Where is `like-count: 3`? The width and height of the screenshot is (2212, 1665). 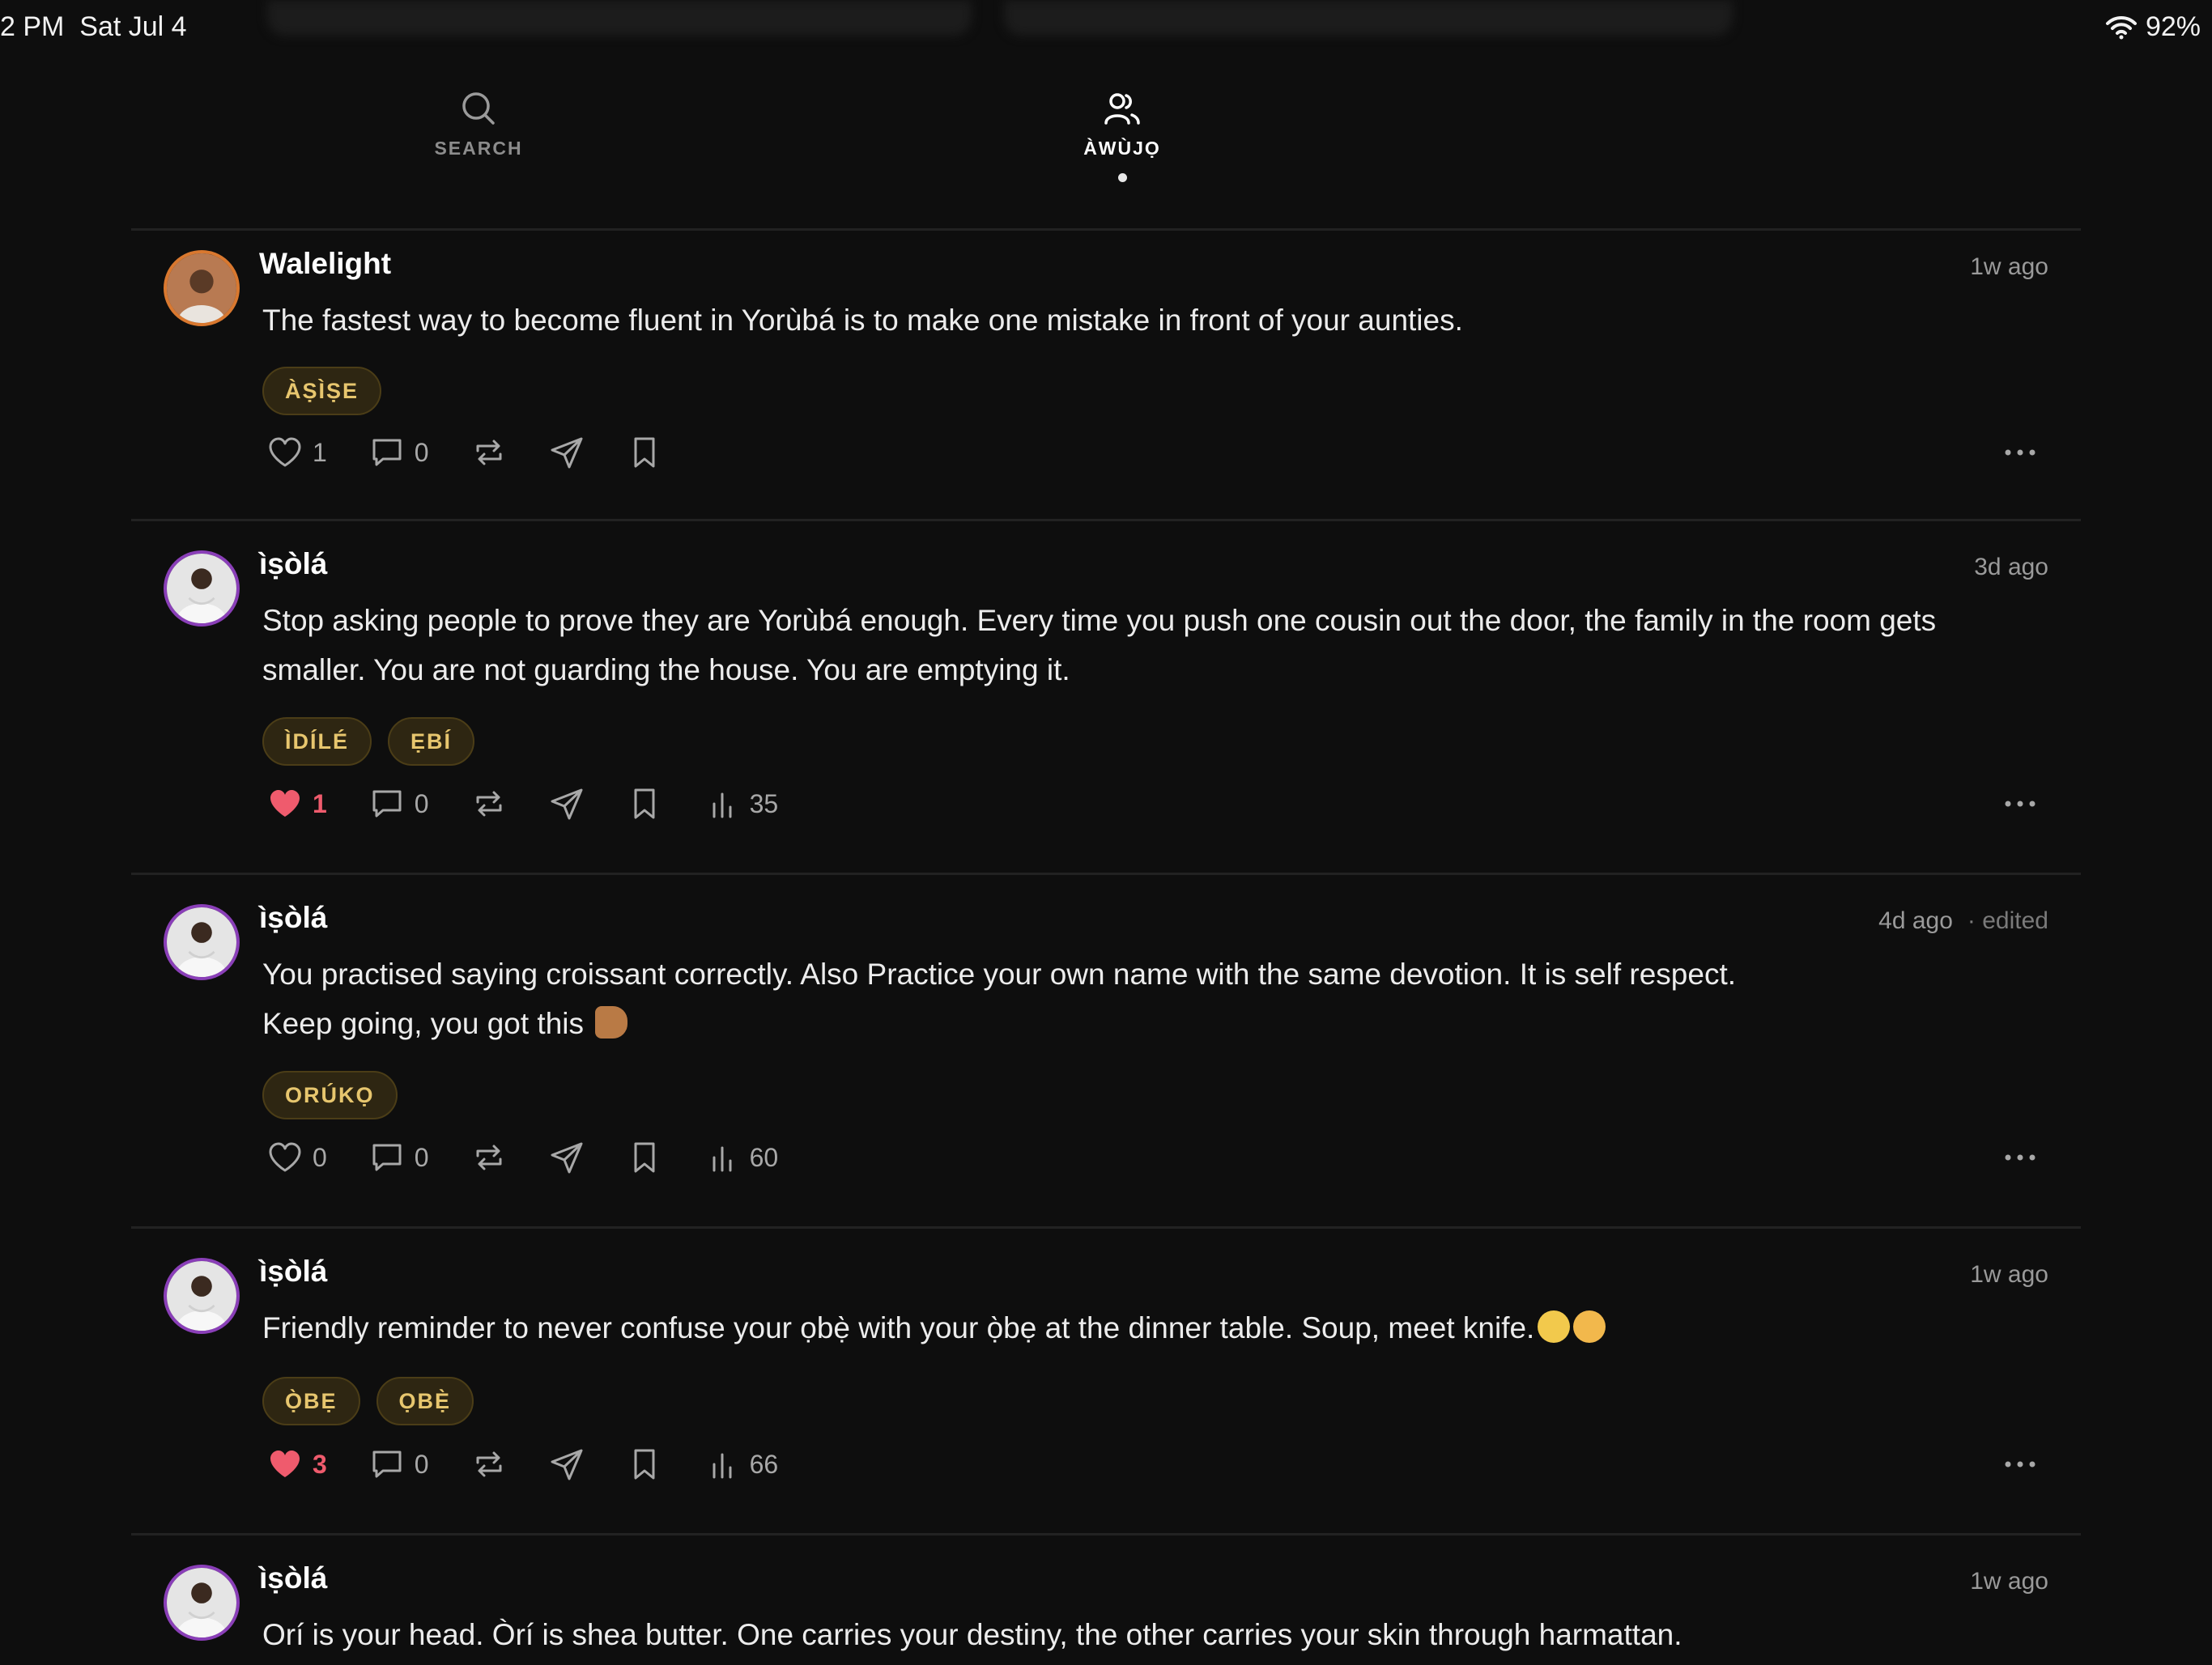
like-count: 3 is located at coordinates (320, 1464).